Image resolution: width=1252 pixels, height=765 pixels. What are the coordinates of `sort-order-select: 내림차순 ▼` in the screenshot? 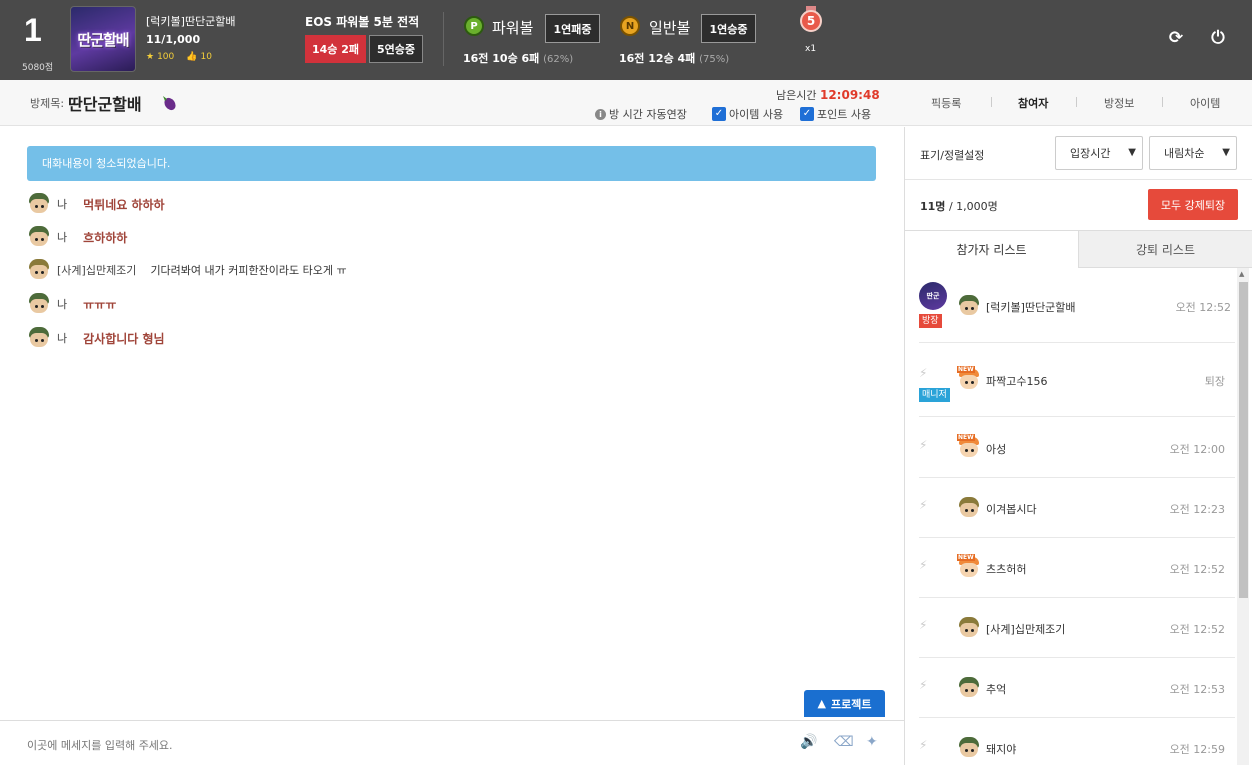 It's located at (1193, 153).